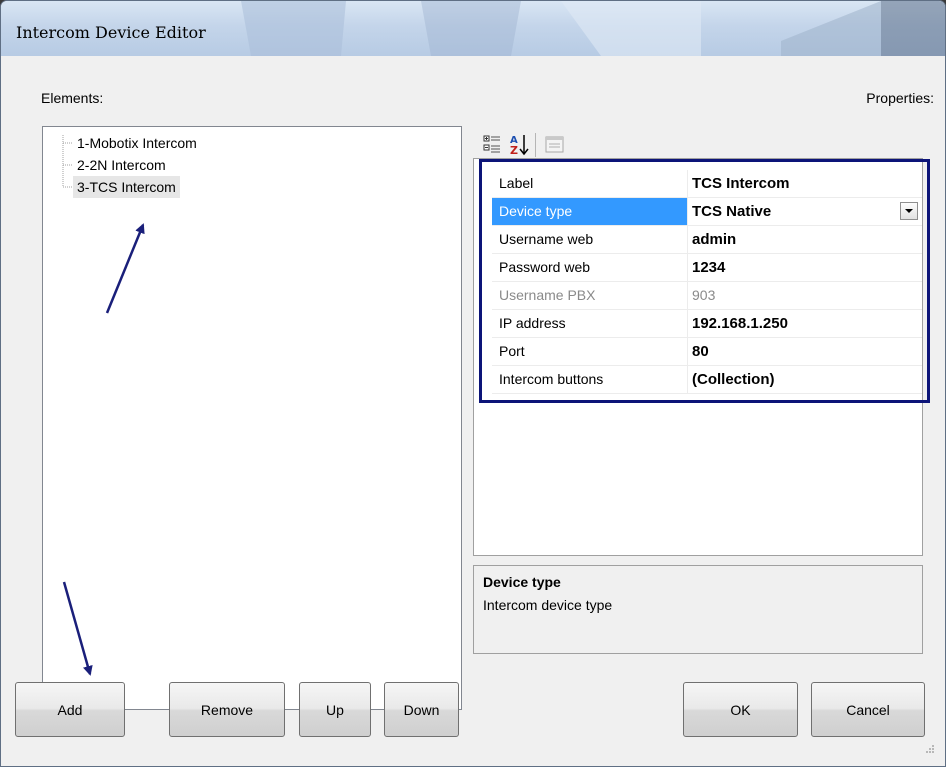 This screenshot has height=767, width=946. What do you see at coordinates (72, 98) in the screenshot?
I see `elements-label: Elements:` at bounding box center [72, 98].